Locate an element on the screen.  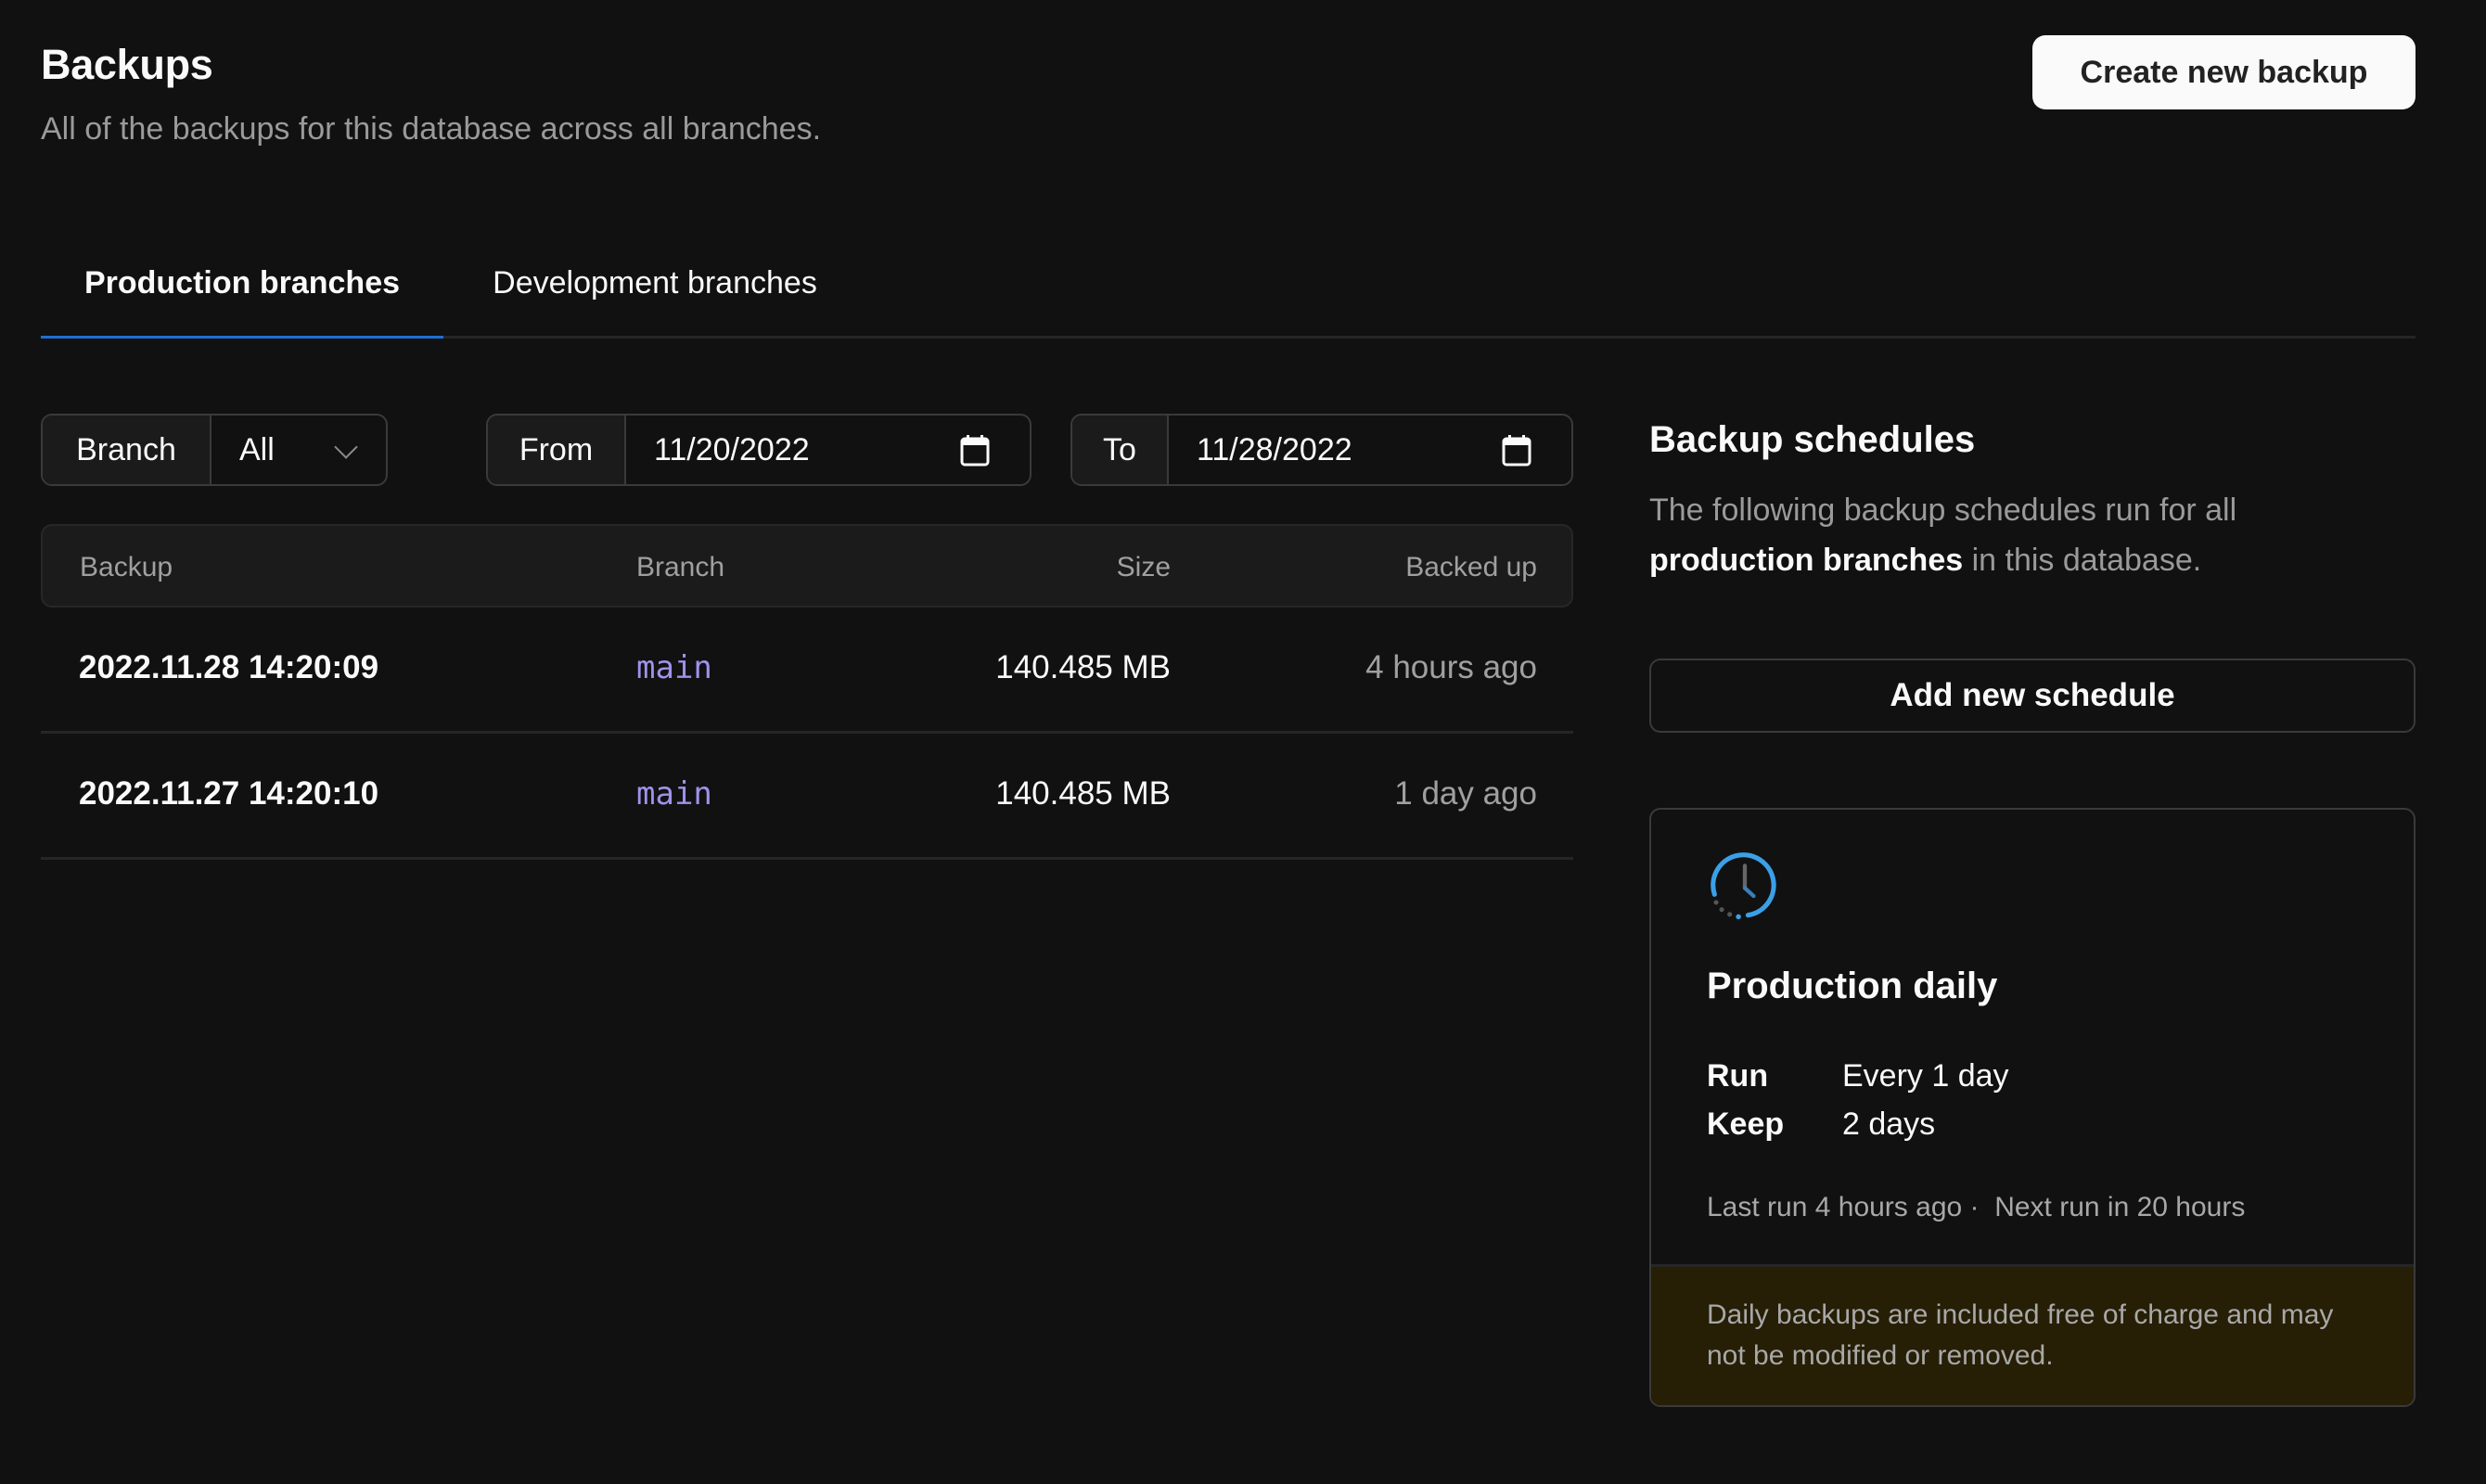
next-run: Next run in 20 hours is located at coordinates (2120, 1207).